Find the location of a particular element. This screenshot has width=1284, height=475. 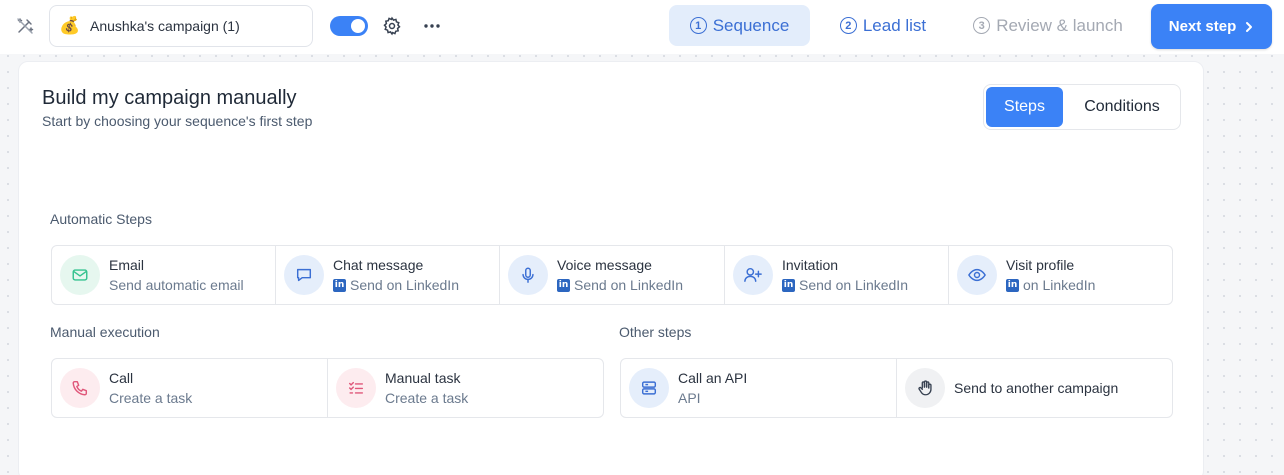

checklist-icon is located at coordinates (356, 388).